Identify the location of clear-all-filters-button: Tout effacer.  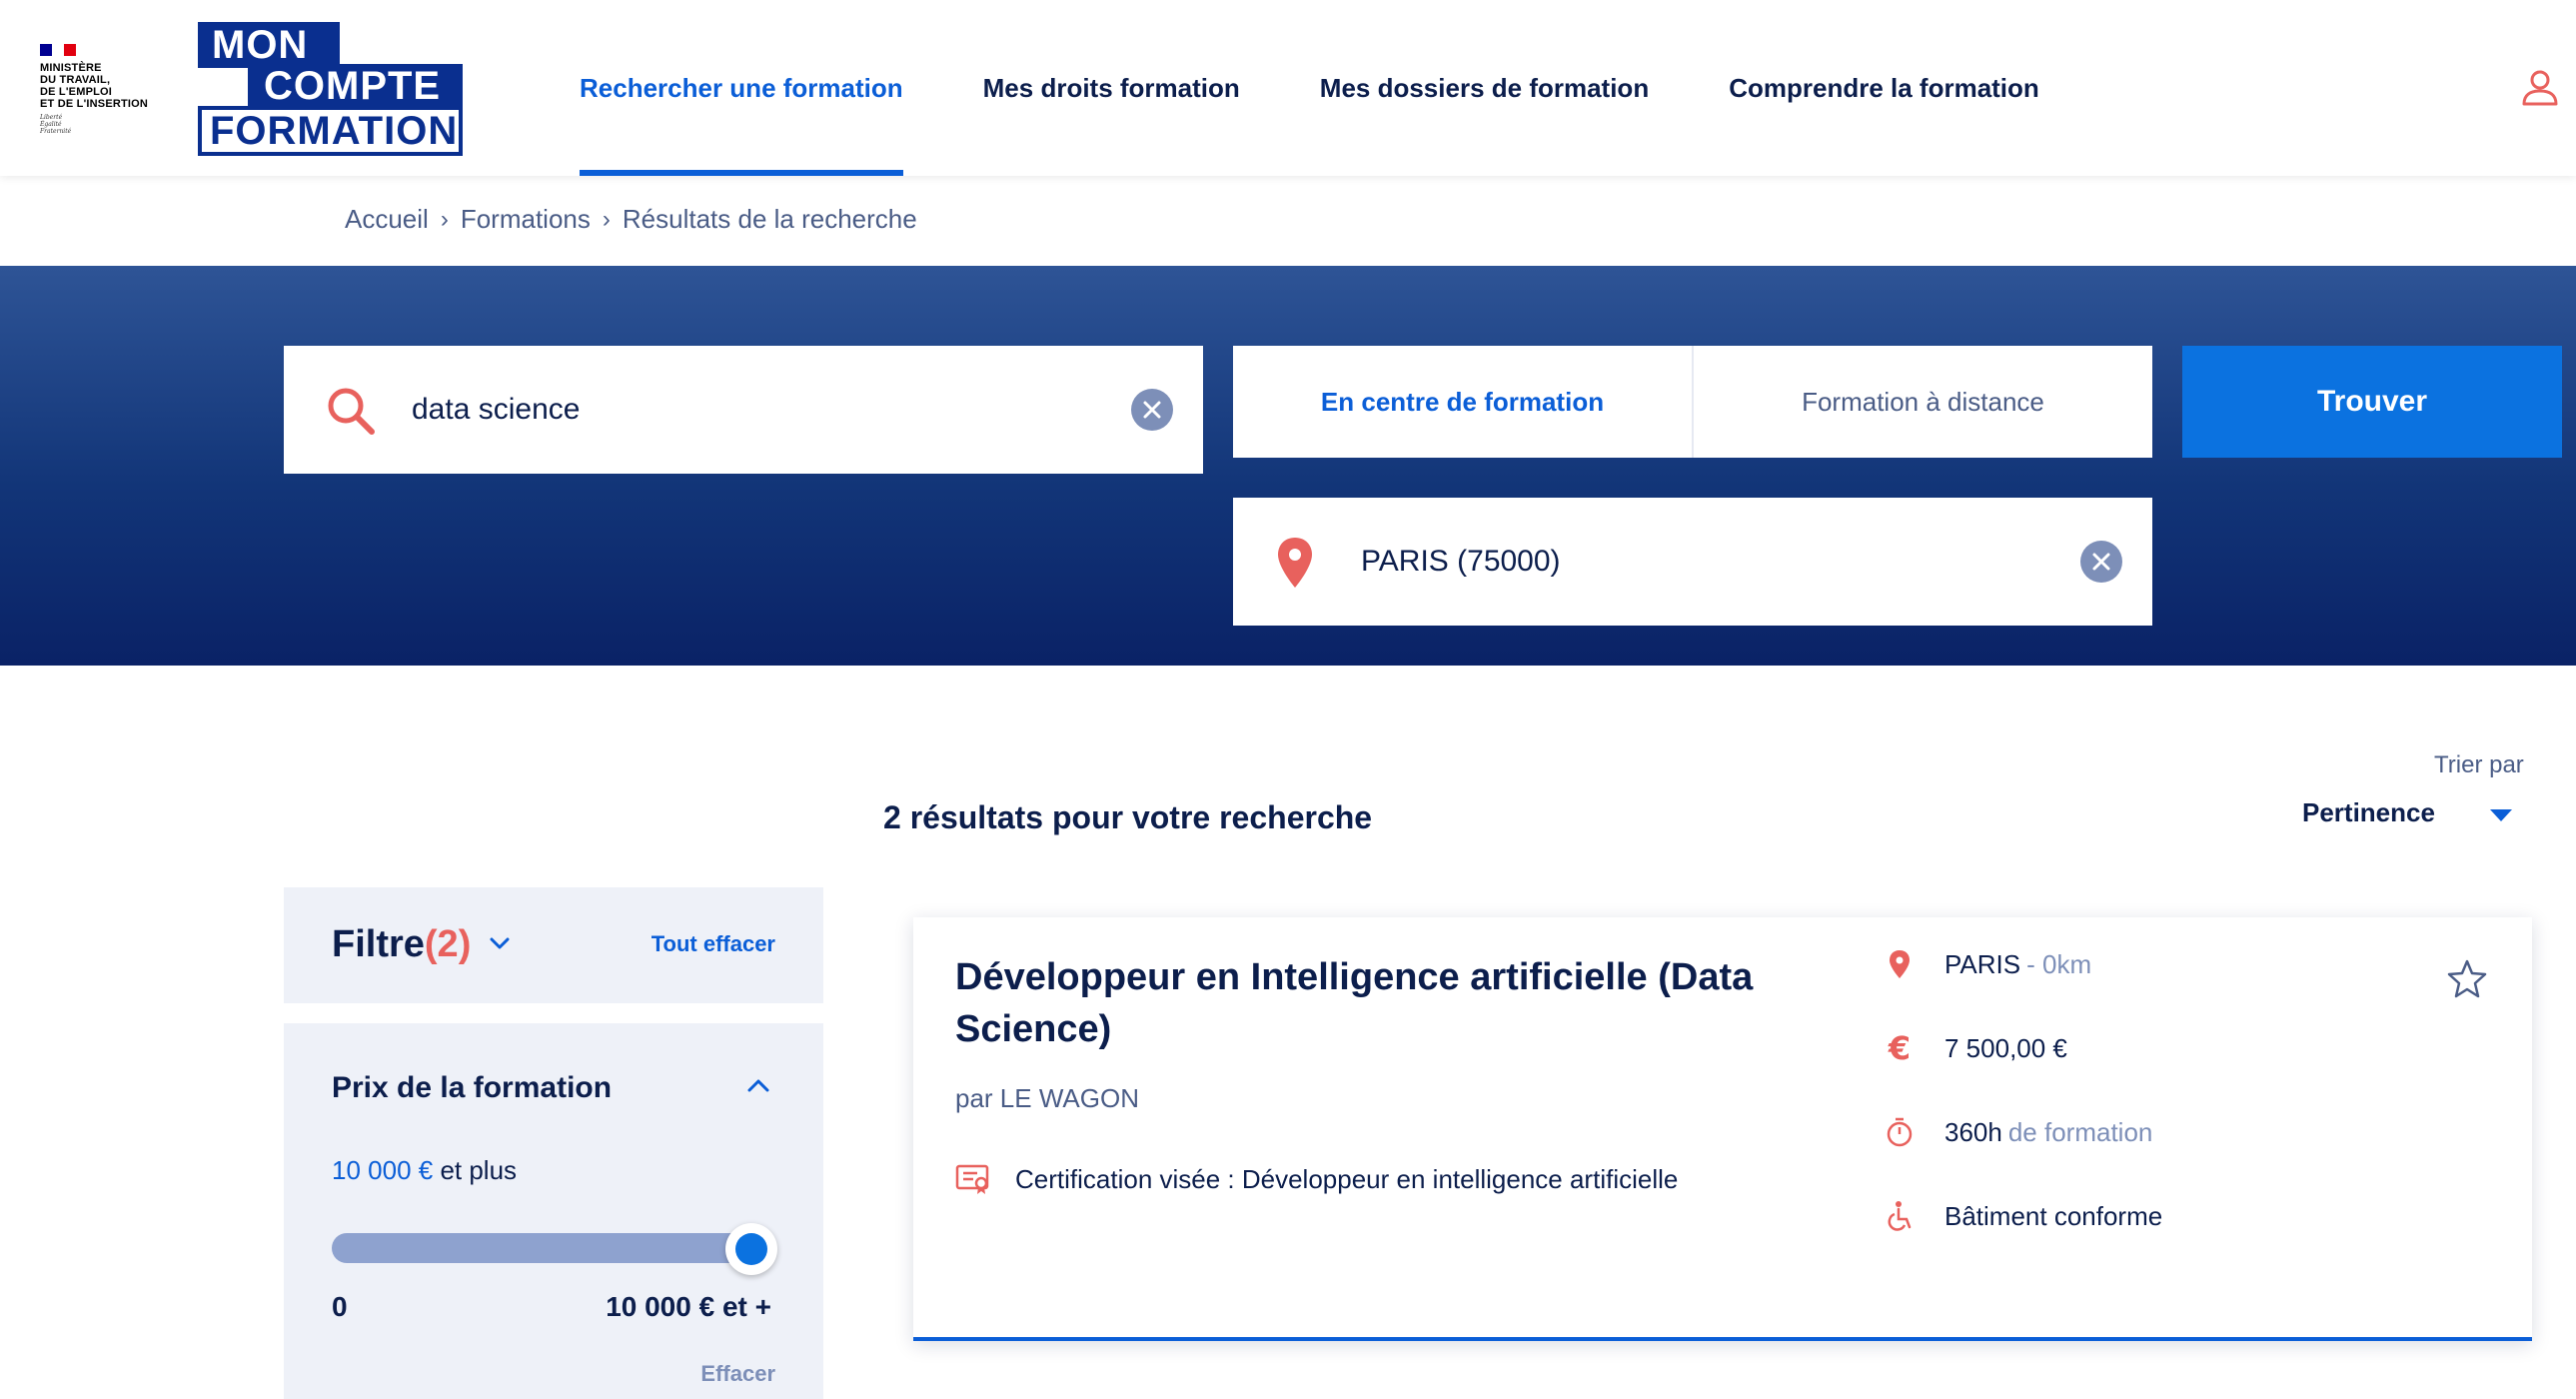
(713, 944).